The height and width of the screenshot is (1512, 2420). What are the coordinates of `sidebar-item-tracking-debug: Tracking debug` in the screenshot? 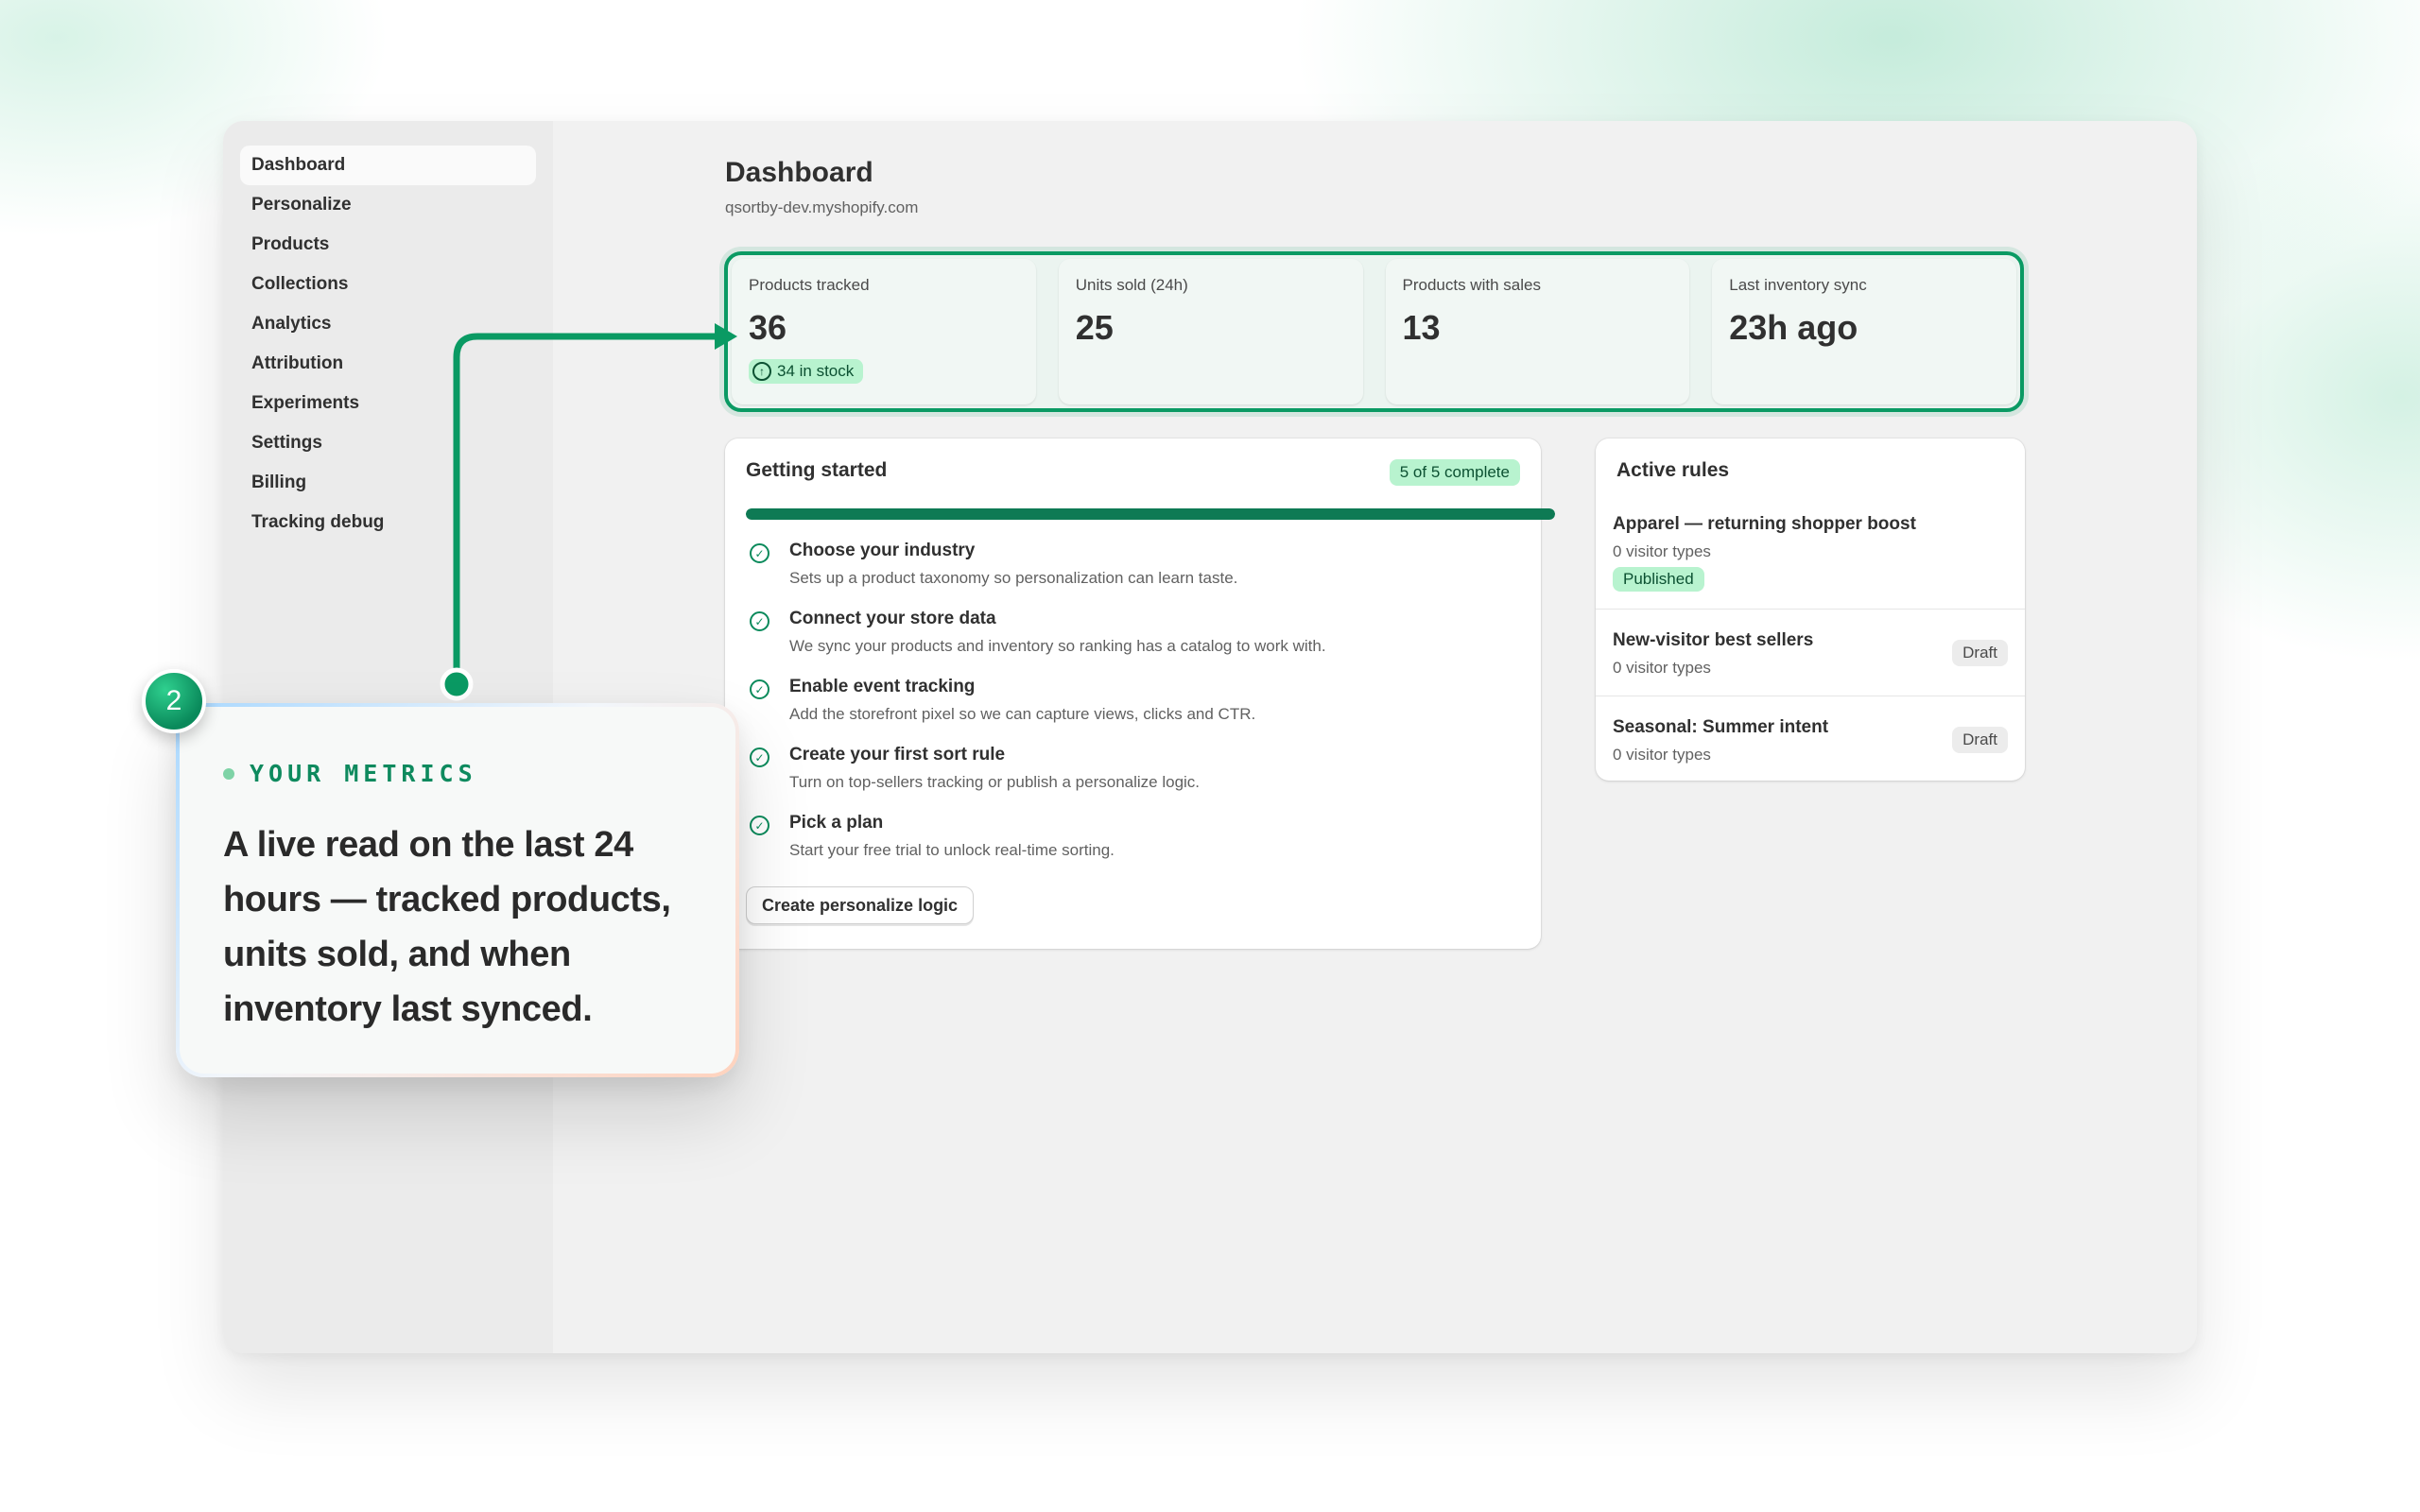 It's located at (388, 522).